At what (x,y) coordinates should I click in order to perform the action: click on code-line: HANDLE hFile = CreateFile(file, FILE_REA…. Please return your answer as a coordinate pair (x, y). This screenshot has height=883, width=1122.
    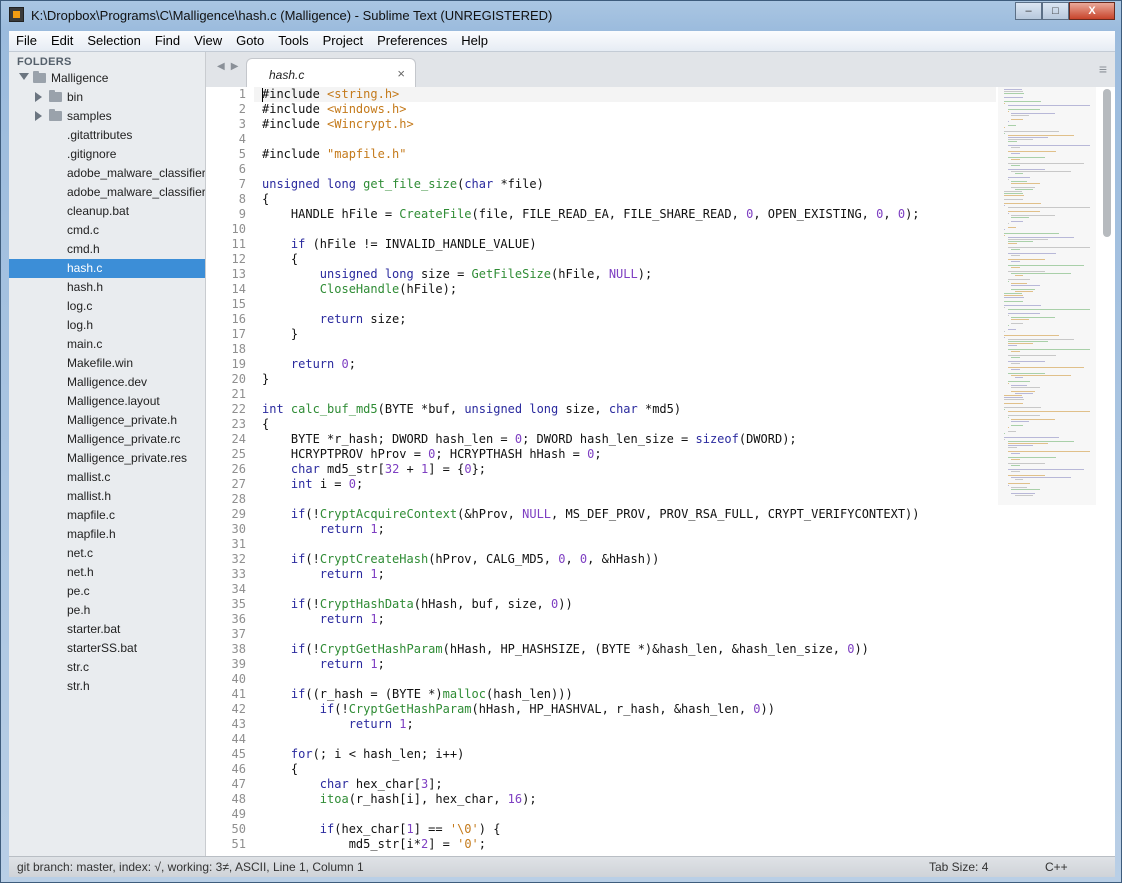
    Looking at the image, I should click on (591, 214).